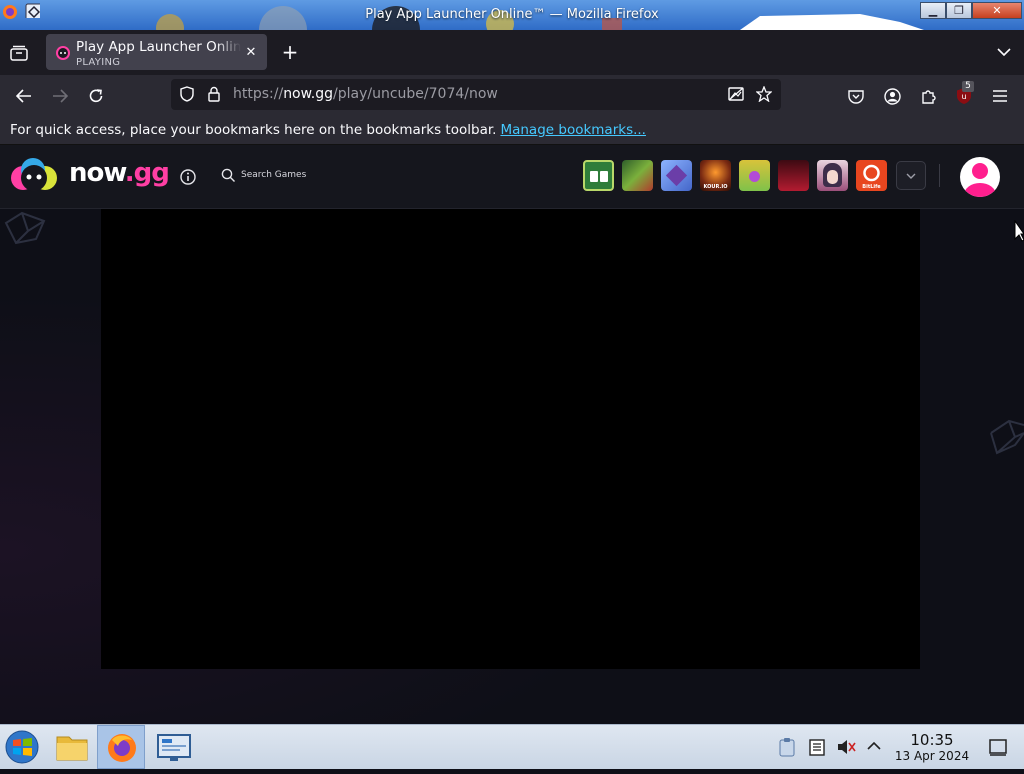  What do you see at coordinates (25, 228) in the screenshot?
I see `cube-decoration-left` at bounding box center [25, 228].